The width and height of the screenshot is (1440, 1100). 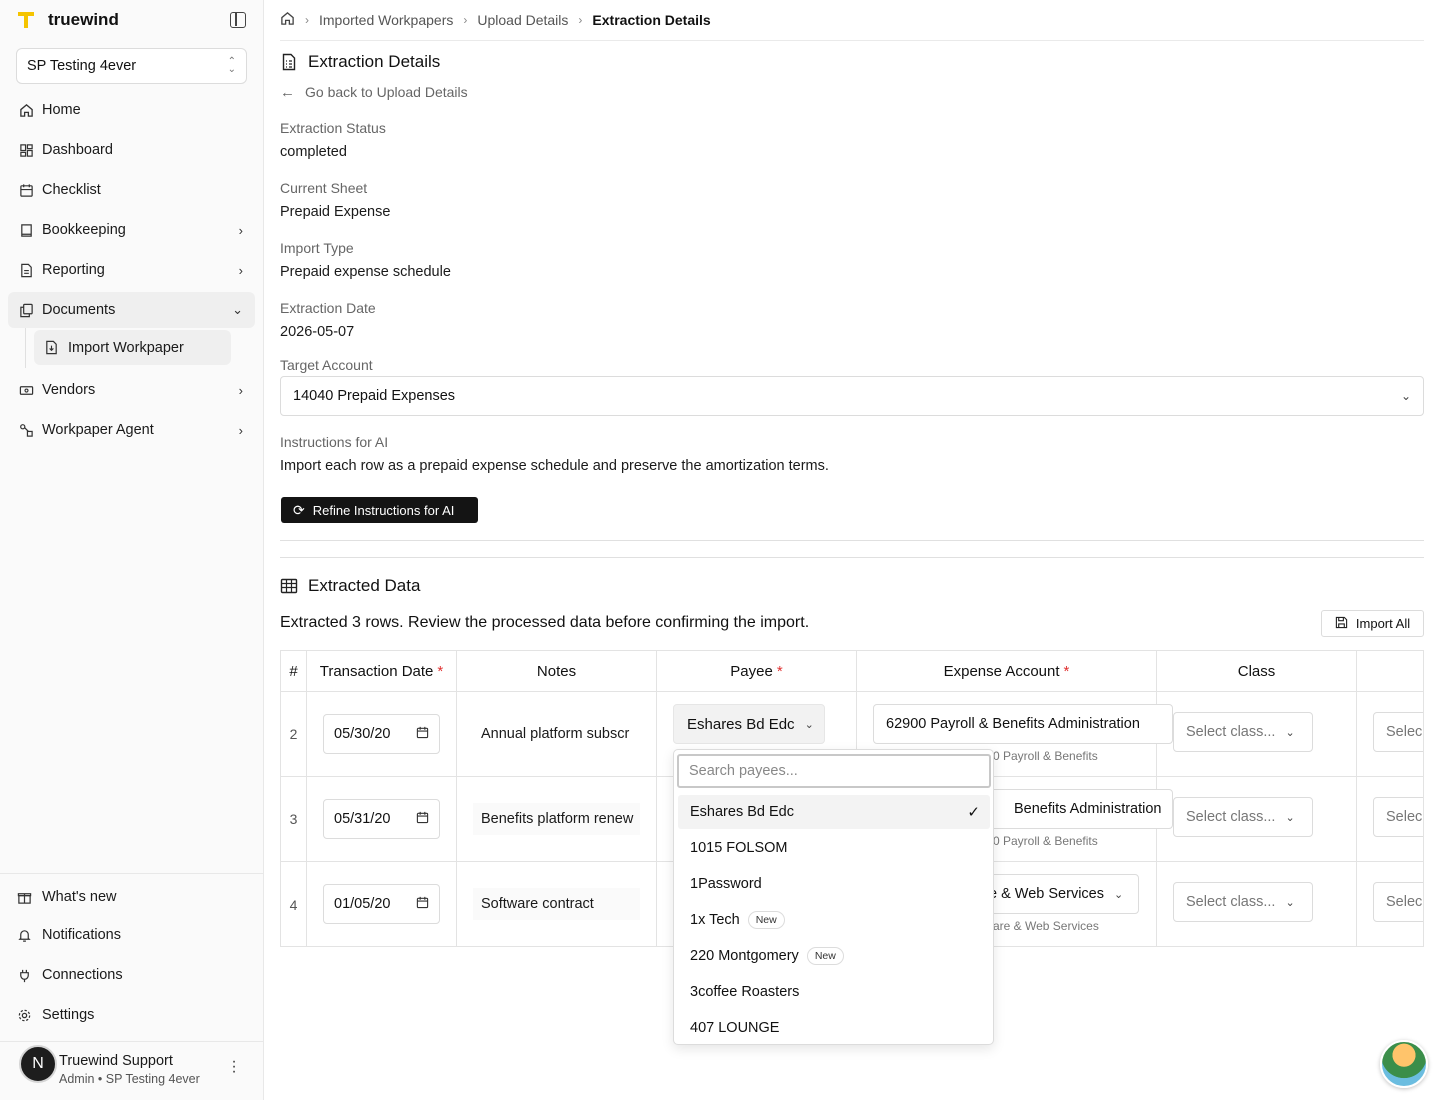 I want to click on brand: truewind, so click(x=67, y=20).